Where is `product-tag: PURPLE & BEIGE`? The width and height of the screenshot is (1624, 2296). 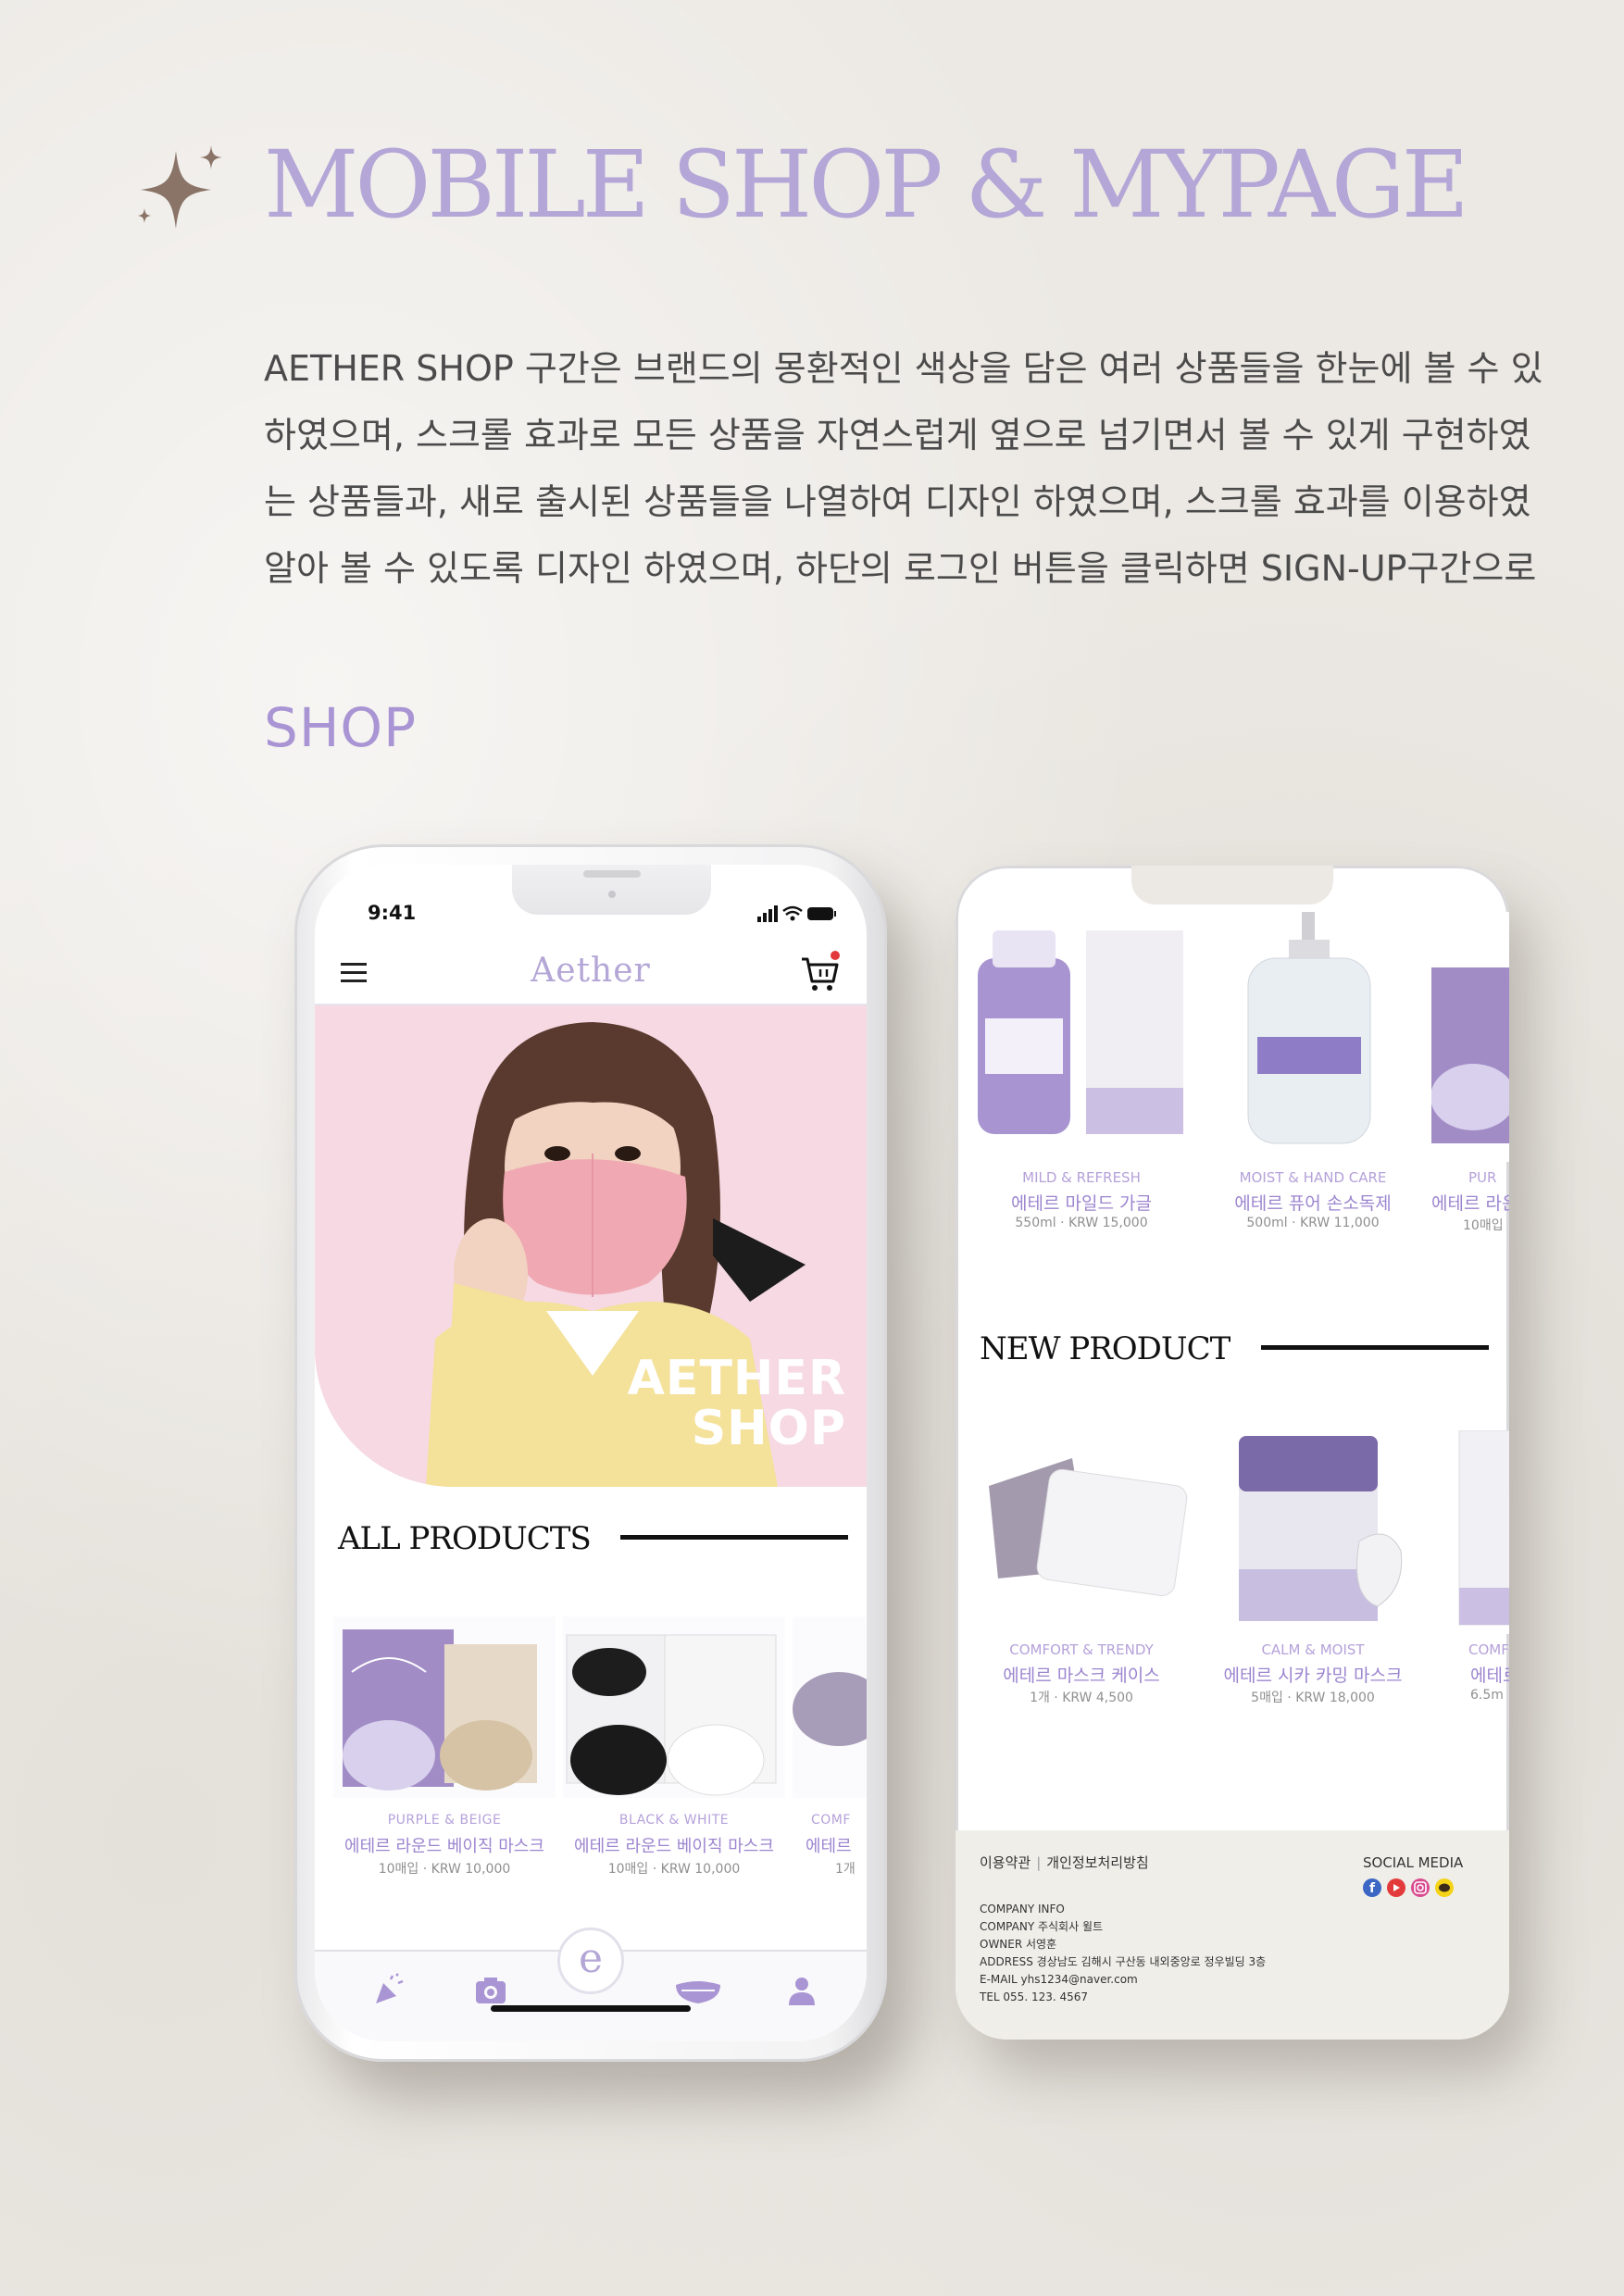
product-tag: PURPLE & BEIGE is located at coordinates (444, 1820).